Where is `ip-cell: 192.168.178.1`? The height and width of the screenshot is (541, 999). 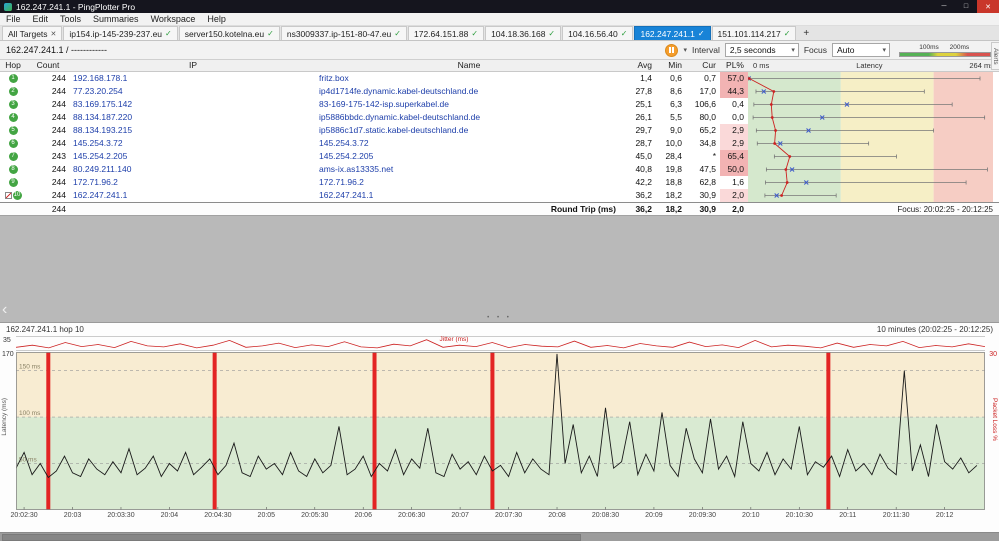
ip-cell: 192.168.178.1 is located at coordinates (100, 78).